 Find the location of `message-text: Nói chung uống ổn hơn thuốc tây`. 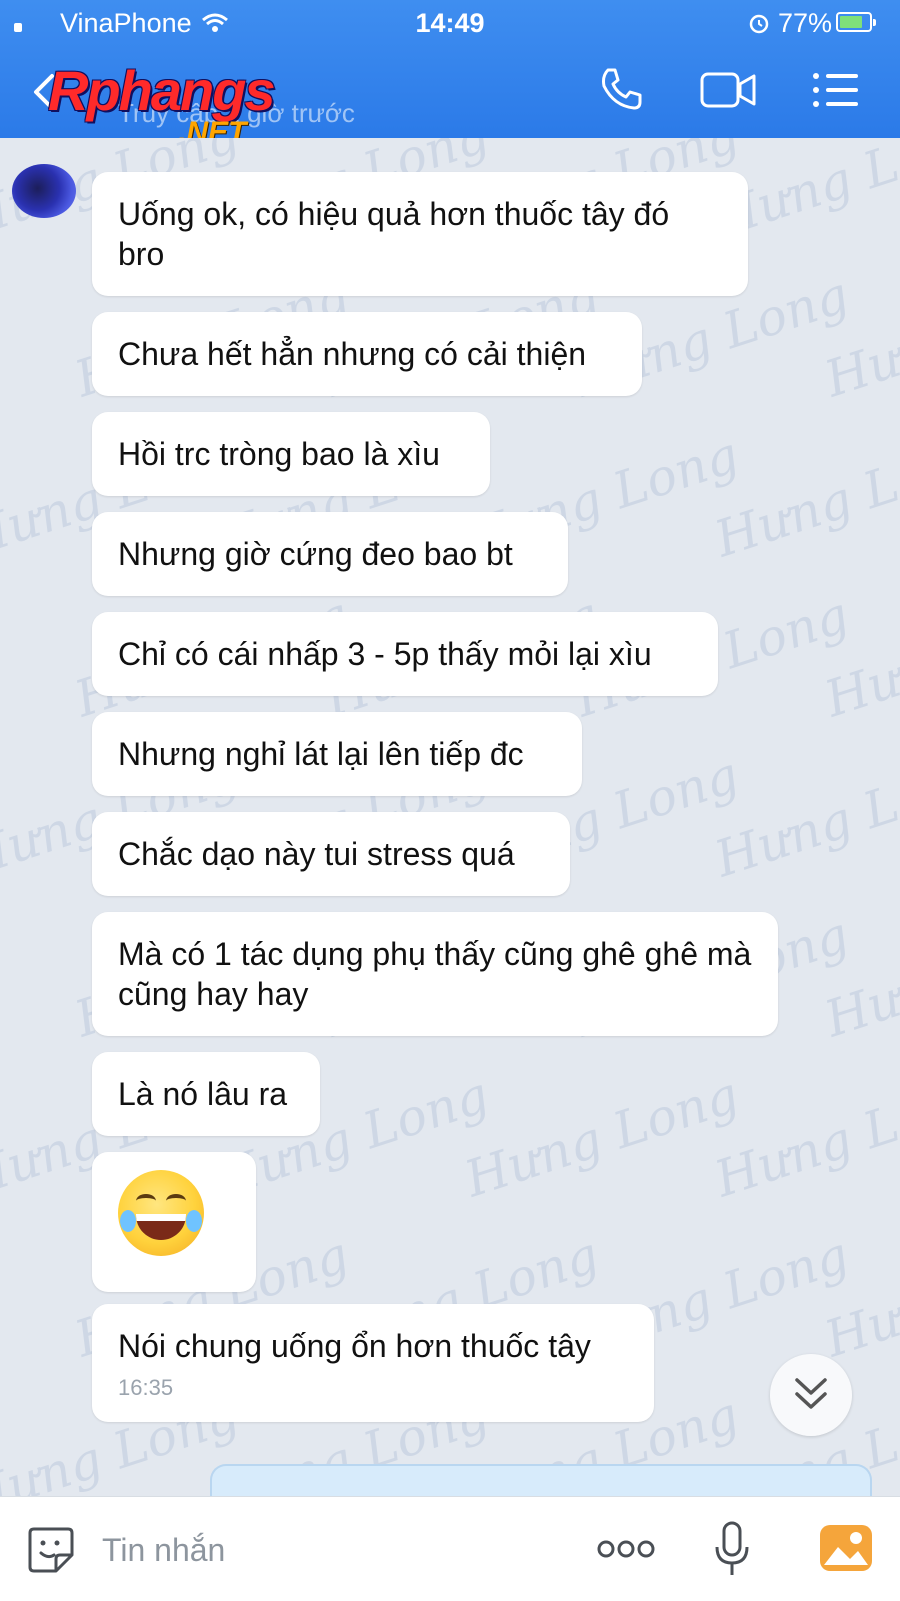

message-text: Nói chung uống ổn hơn thuốc tây is located at coordinates (354, 1346).